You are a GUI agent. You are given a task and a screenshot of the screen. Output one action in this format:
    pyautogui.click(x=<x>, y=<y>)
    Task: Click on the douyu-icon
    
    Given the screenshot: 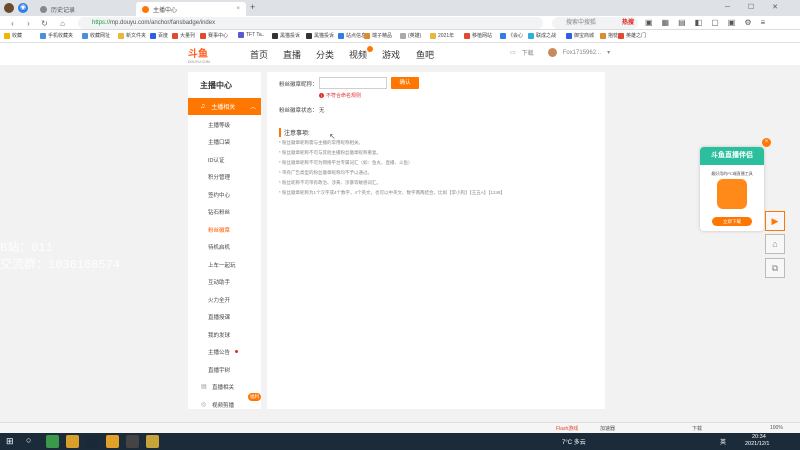 What is the action you would take?
    pyautogui.click(x=145, y=9)
    